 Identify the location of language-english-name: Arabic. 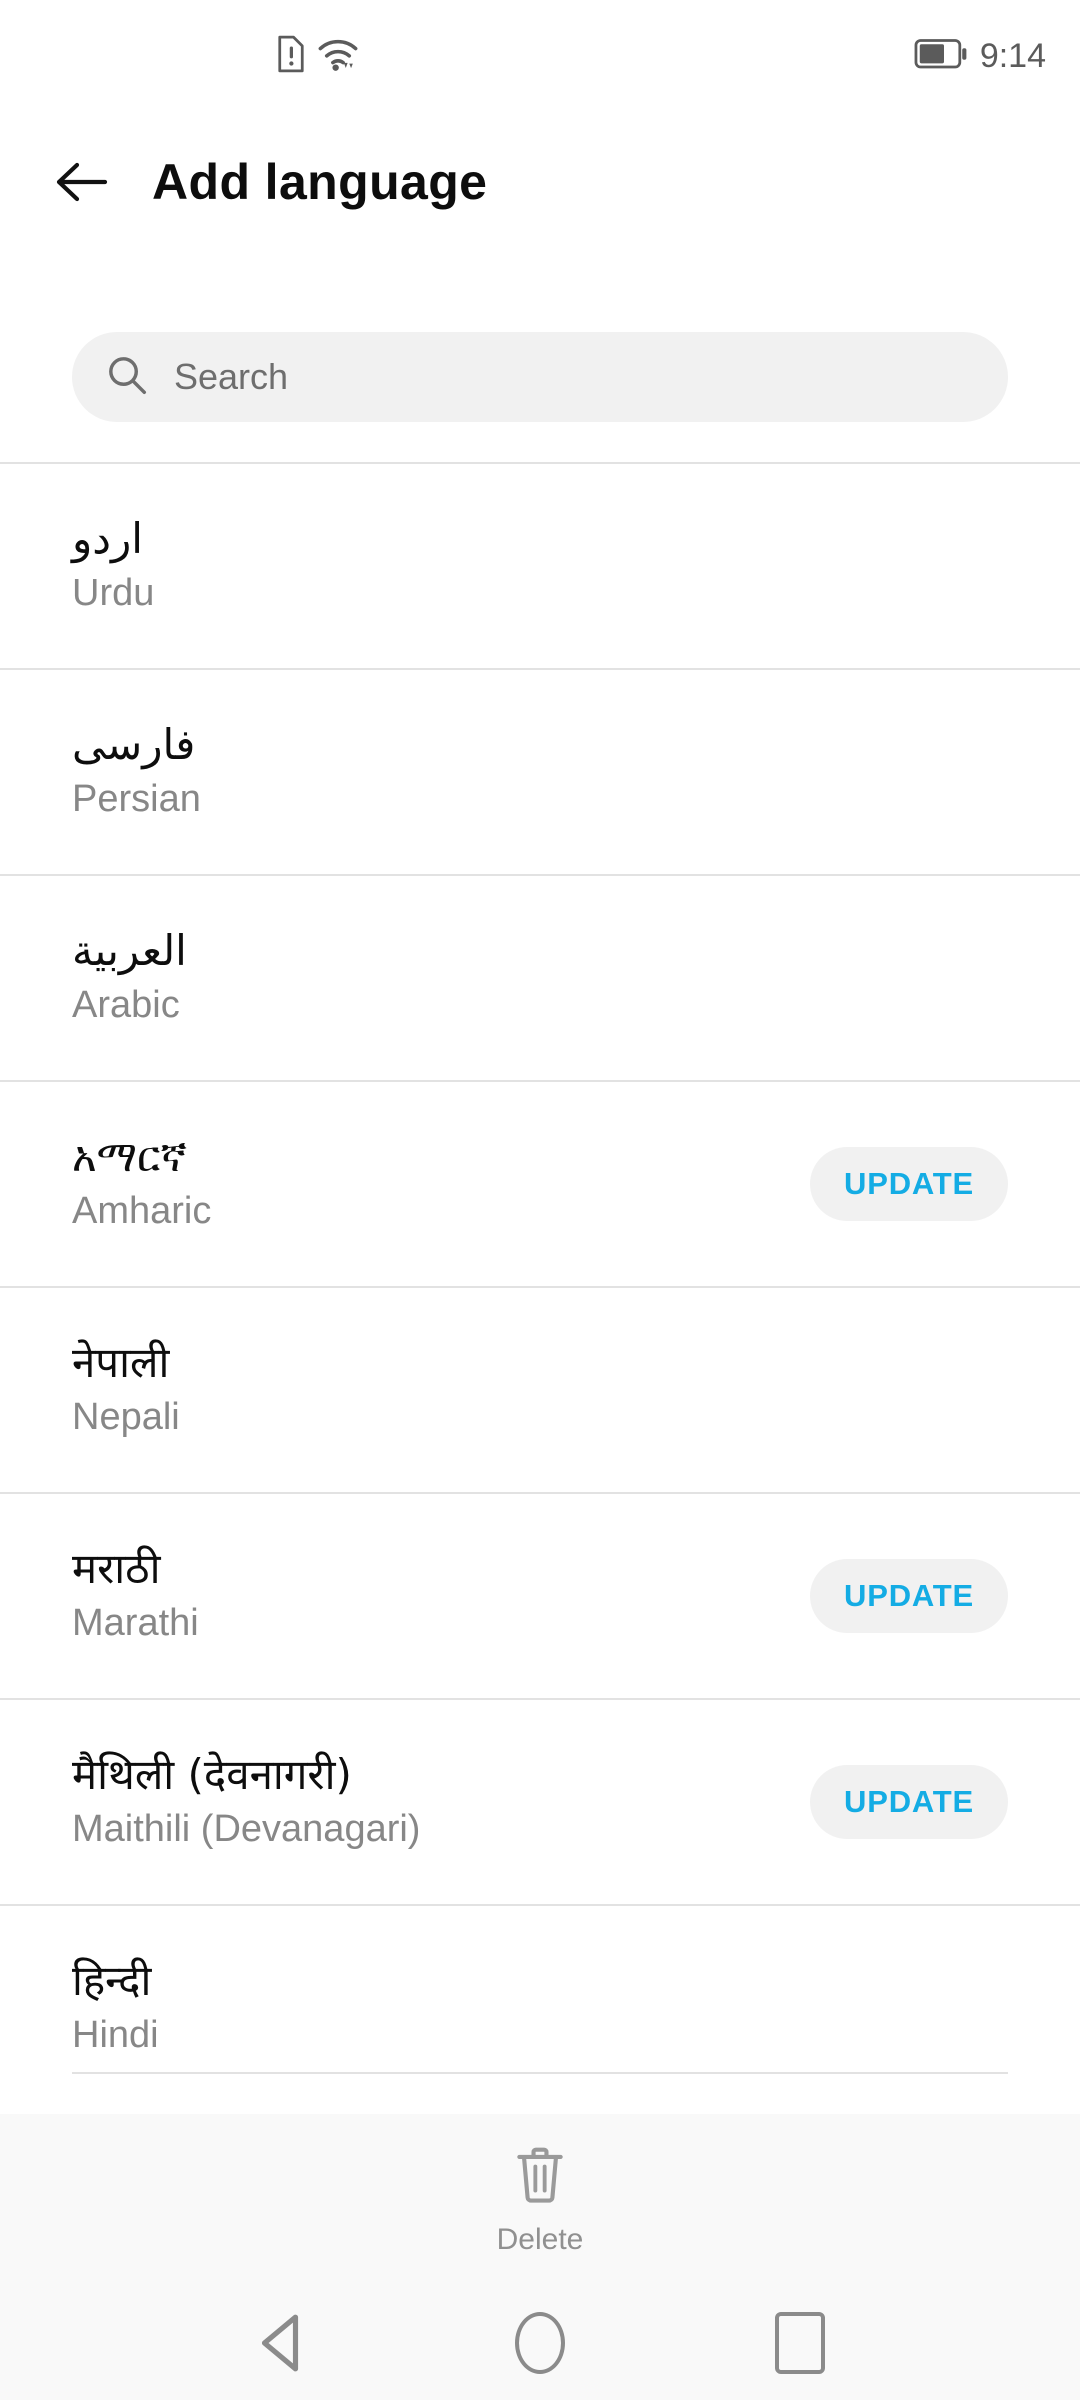
(126, 1005).